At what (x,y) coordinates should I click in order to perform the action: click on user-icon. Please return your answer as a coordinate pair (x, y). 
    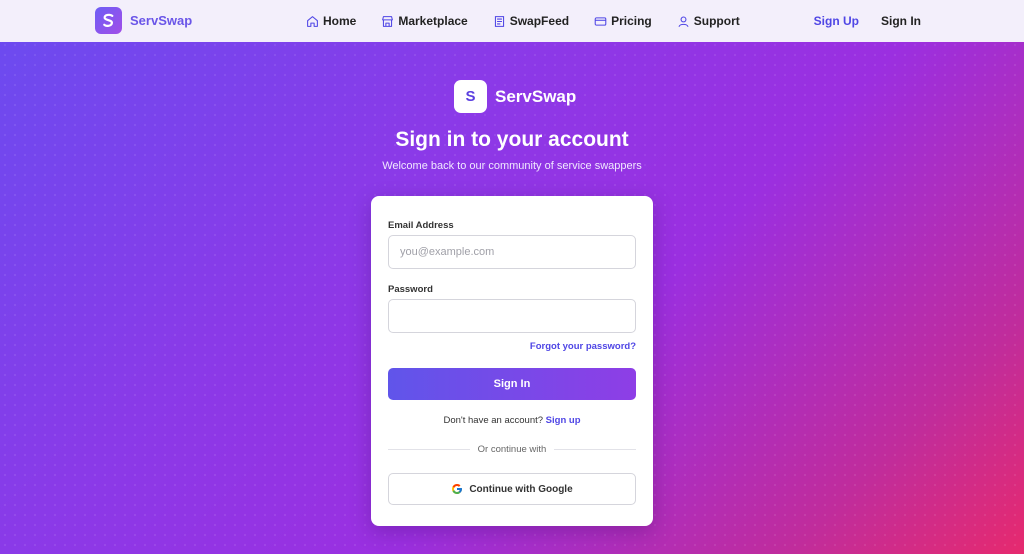
    Looking at the image, I should click on (683, 21).